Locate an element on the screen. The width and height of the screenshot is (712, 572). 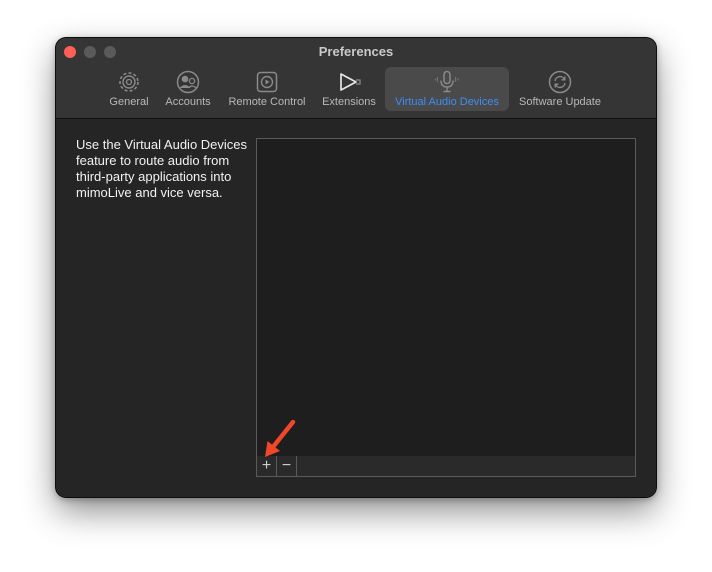
tab-extensions: Extensions is located at coordinates (349, 89).